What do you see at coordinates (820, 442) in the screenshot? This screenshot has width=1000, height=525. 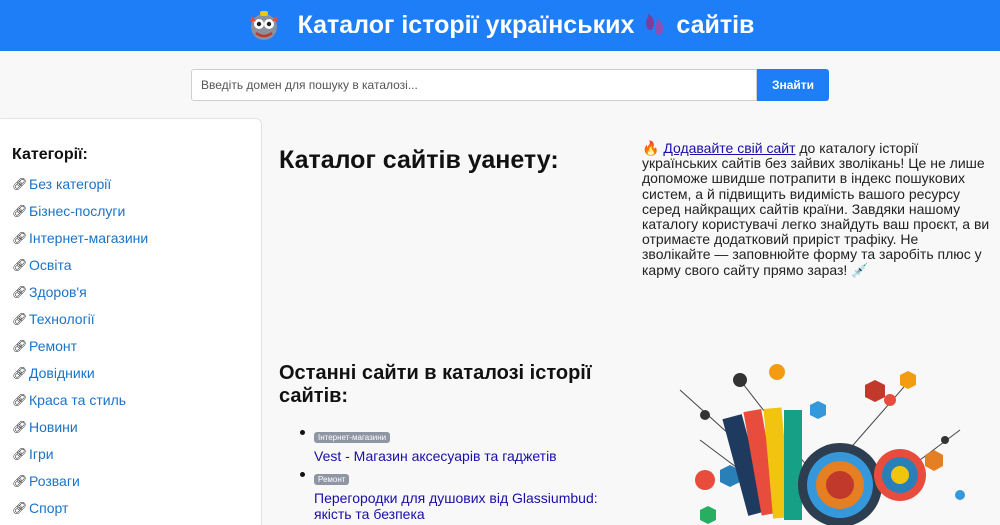 I see `catalog-illustration` at bounding box center [820, 442].